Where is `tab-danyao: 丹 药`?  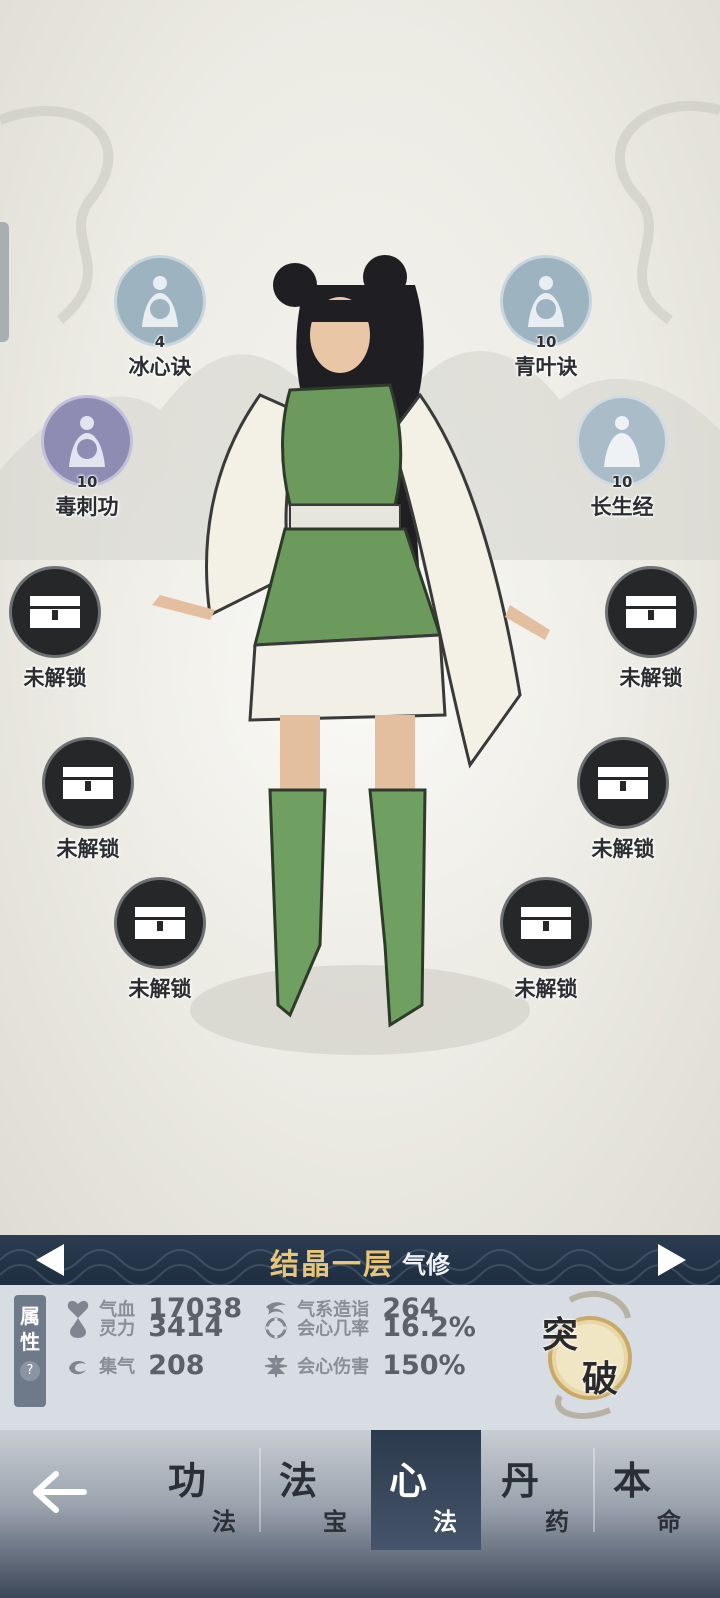
tab-danyao: 丹 药 is located at coordinates (538, 1490).